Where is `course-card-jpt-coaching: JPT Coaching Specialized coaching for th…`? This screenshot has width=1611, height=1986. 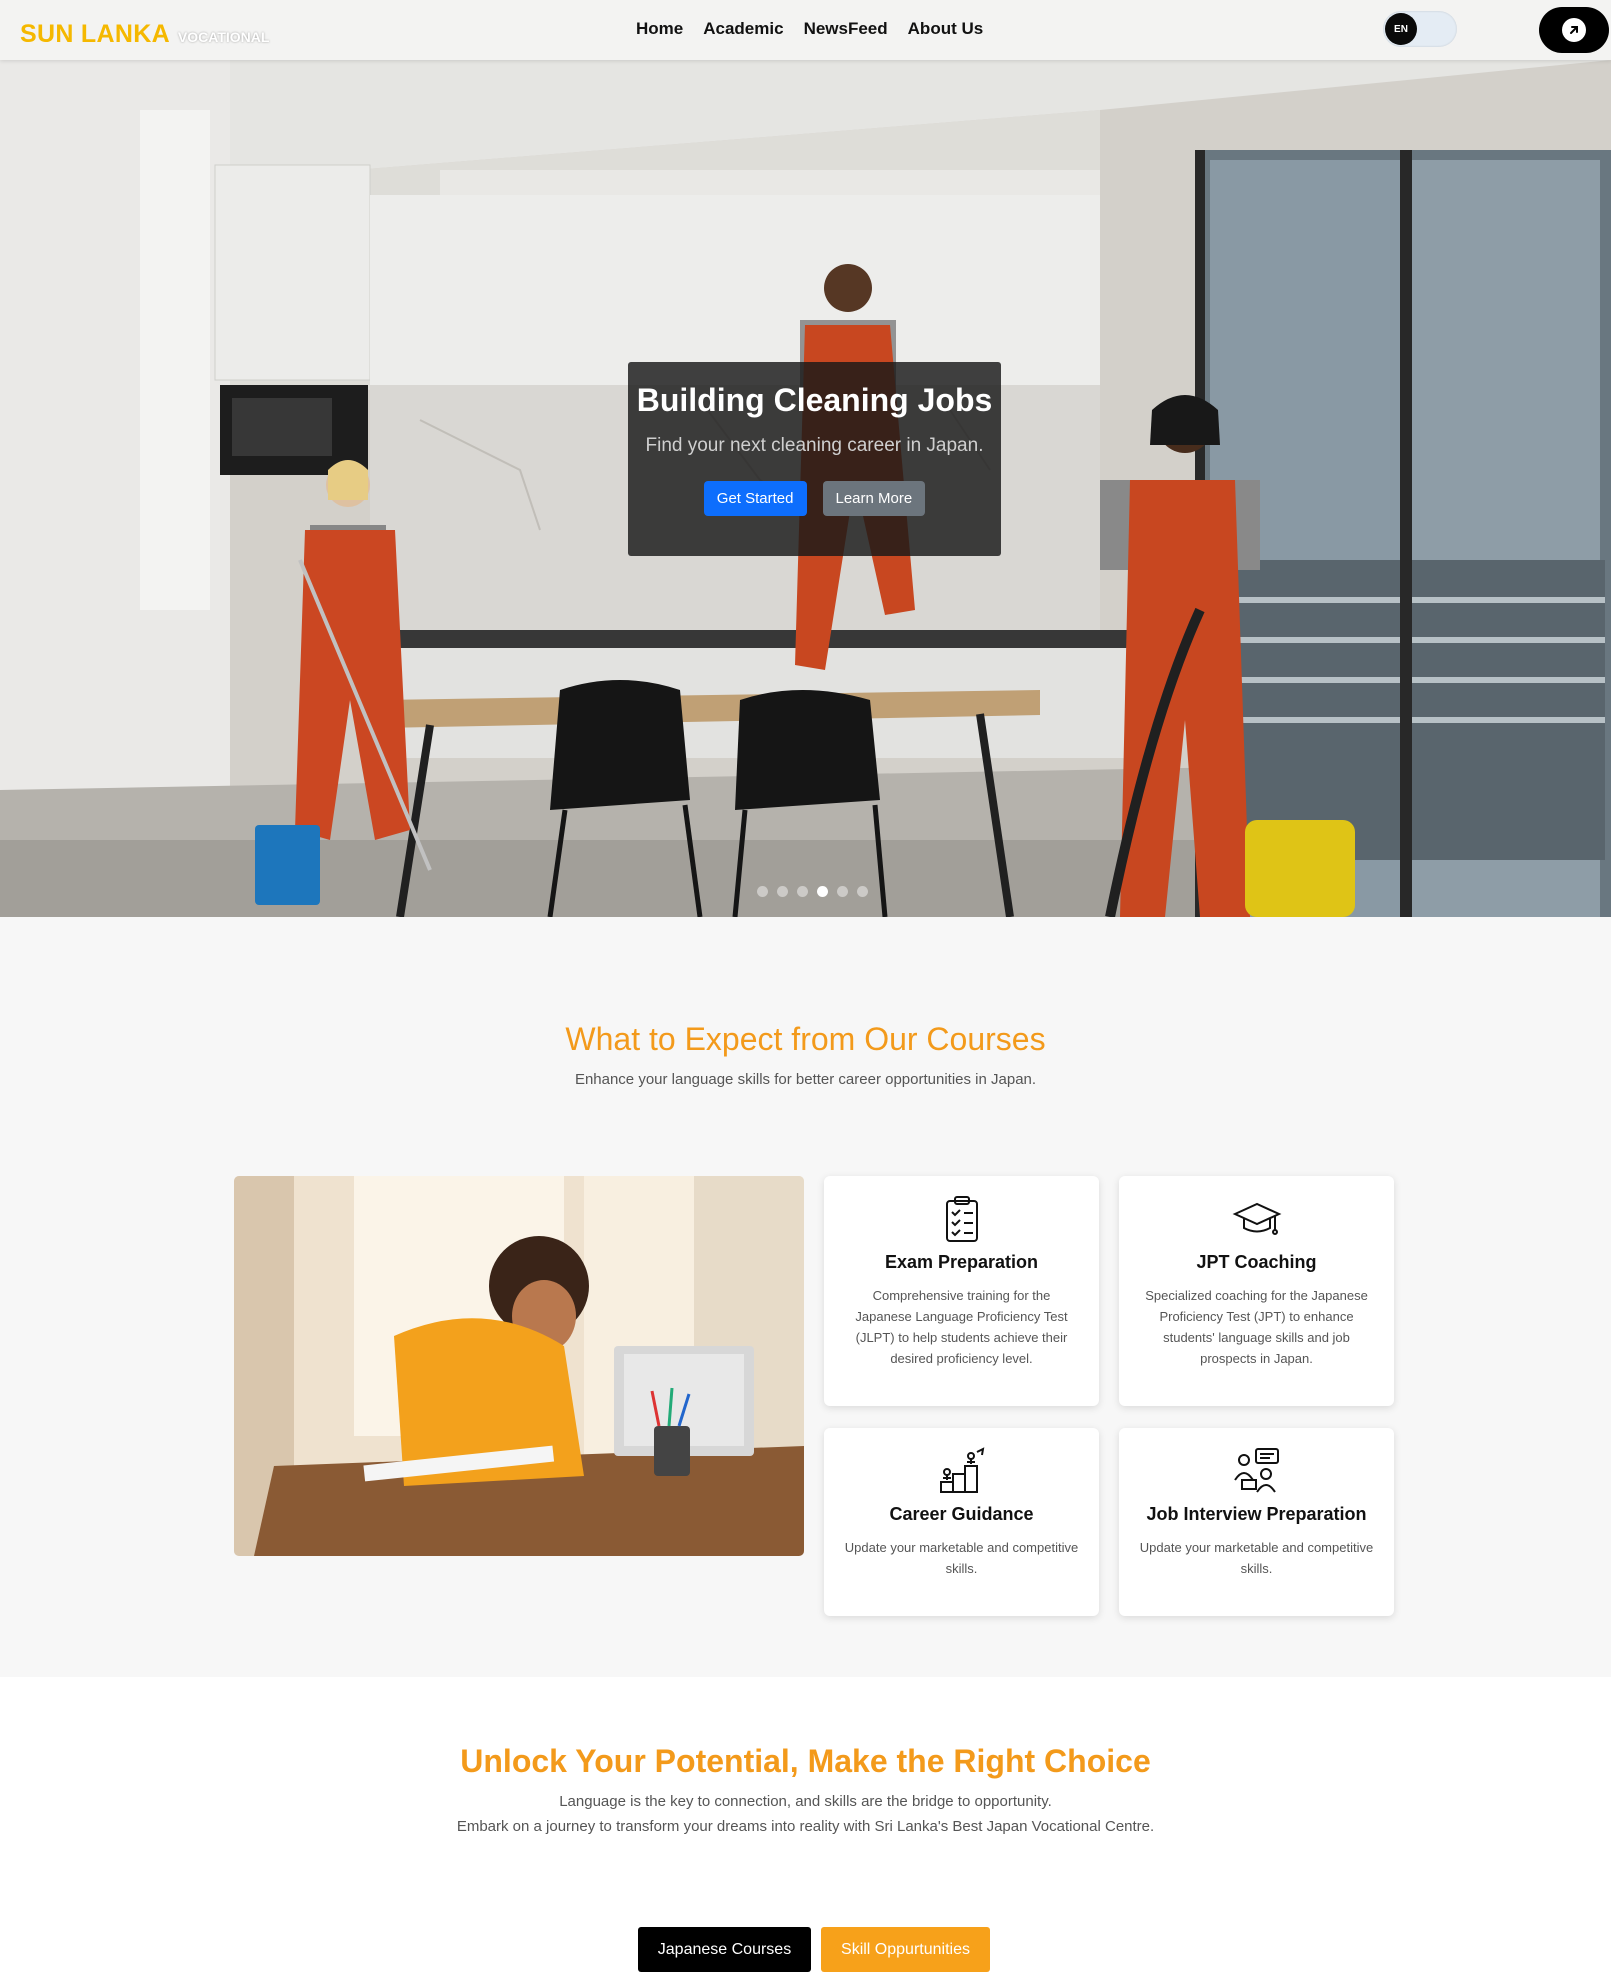
course-card-jpt-coaching: JPT Coaching Specialized coaching for th… is located at coordinates (1256, 1291).